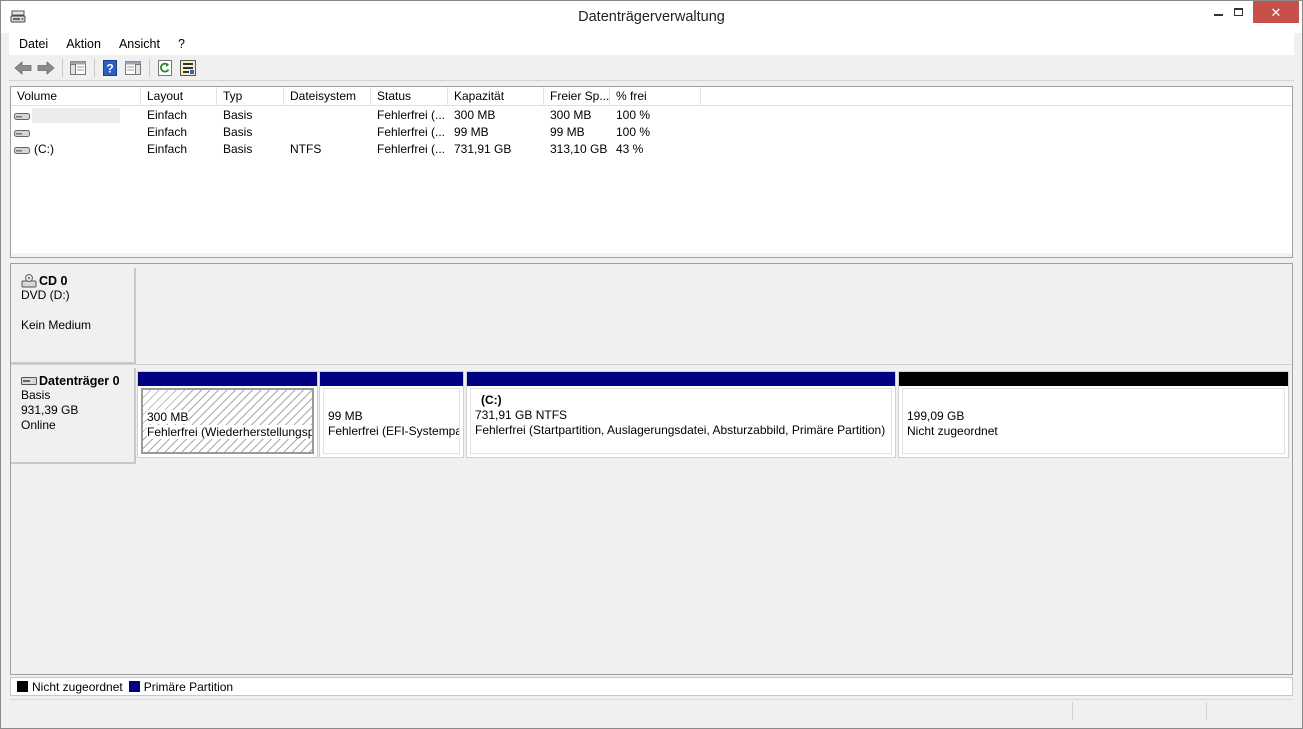 Image resolution: width=1303 pixels, height=729 pixels. I want to click on help-button: ?, so click(110, 68).